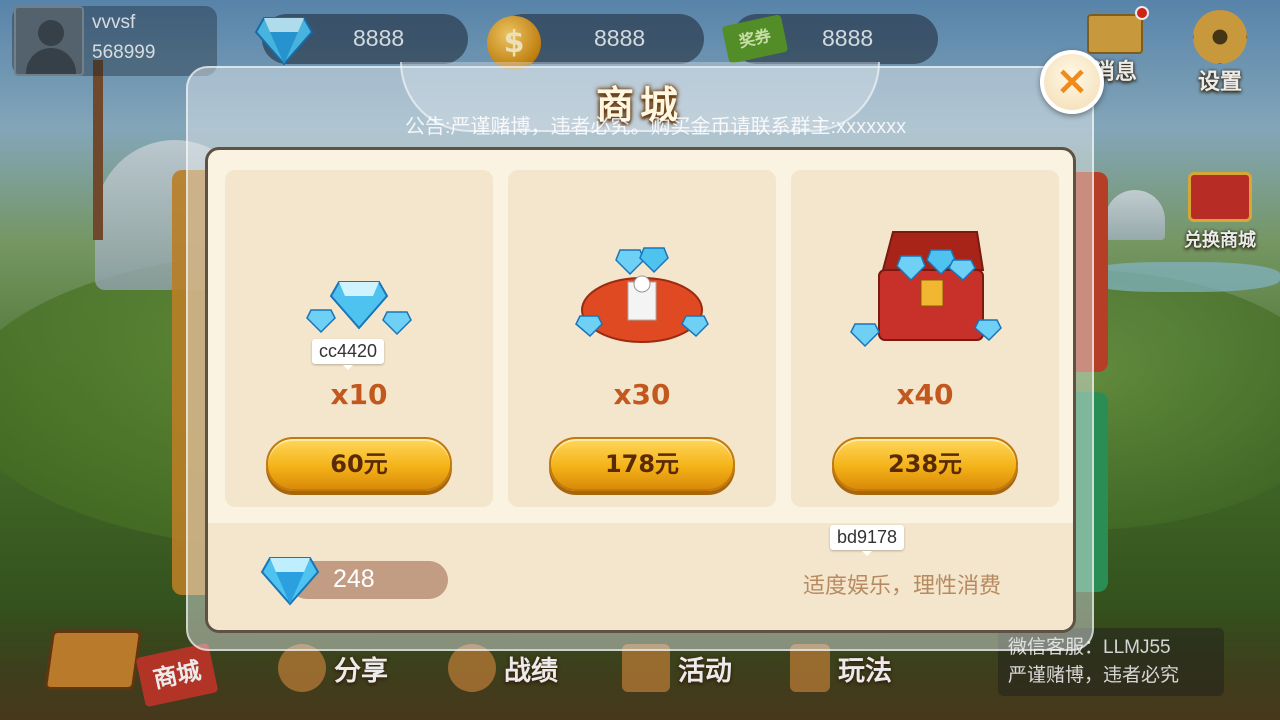  I want to click on product-quantity: x30, so click(642, 394).